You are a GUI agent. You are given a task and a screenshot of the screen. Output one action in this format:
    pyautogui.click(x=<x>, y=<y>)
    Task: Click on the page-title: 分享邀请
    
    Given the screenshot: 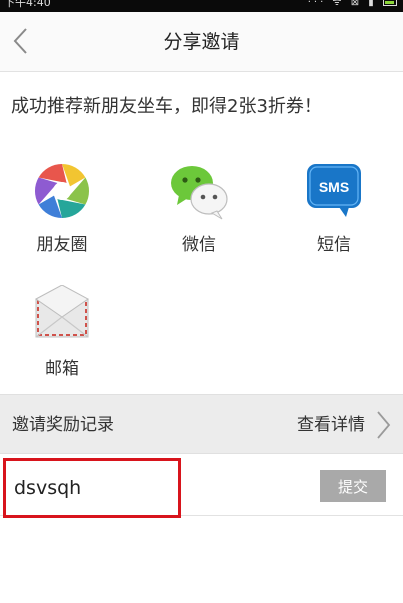 What is the action you would take?
    pyautogui.click(x=201, y=42)
    